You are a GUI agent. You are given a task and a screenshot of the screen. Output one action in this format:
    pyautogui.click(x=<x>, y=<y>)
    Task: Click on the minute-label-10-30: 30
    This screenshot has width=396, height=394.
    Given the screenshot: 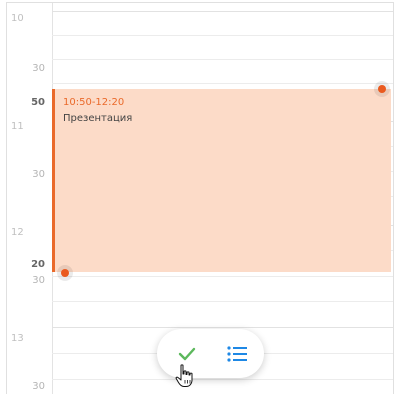 What is the action you would take?
    pyautogui.click(x=38, y=68)
    